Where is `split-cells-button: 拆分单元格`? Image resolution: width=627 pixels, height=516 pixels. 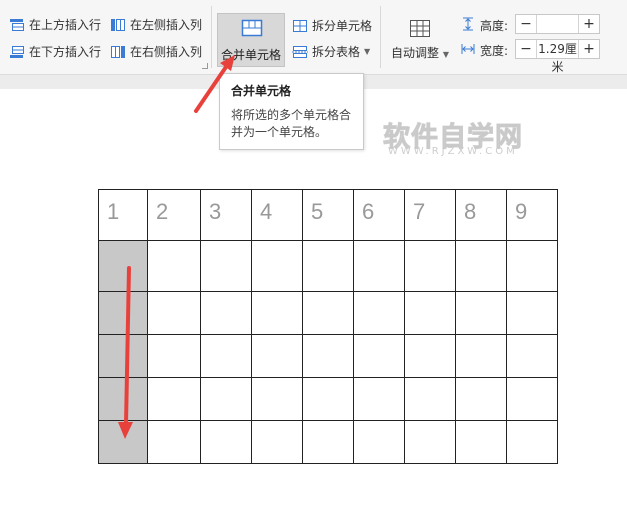
split-cells-button: 拆分单元格 is located at coordinates (332, 25).